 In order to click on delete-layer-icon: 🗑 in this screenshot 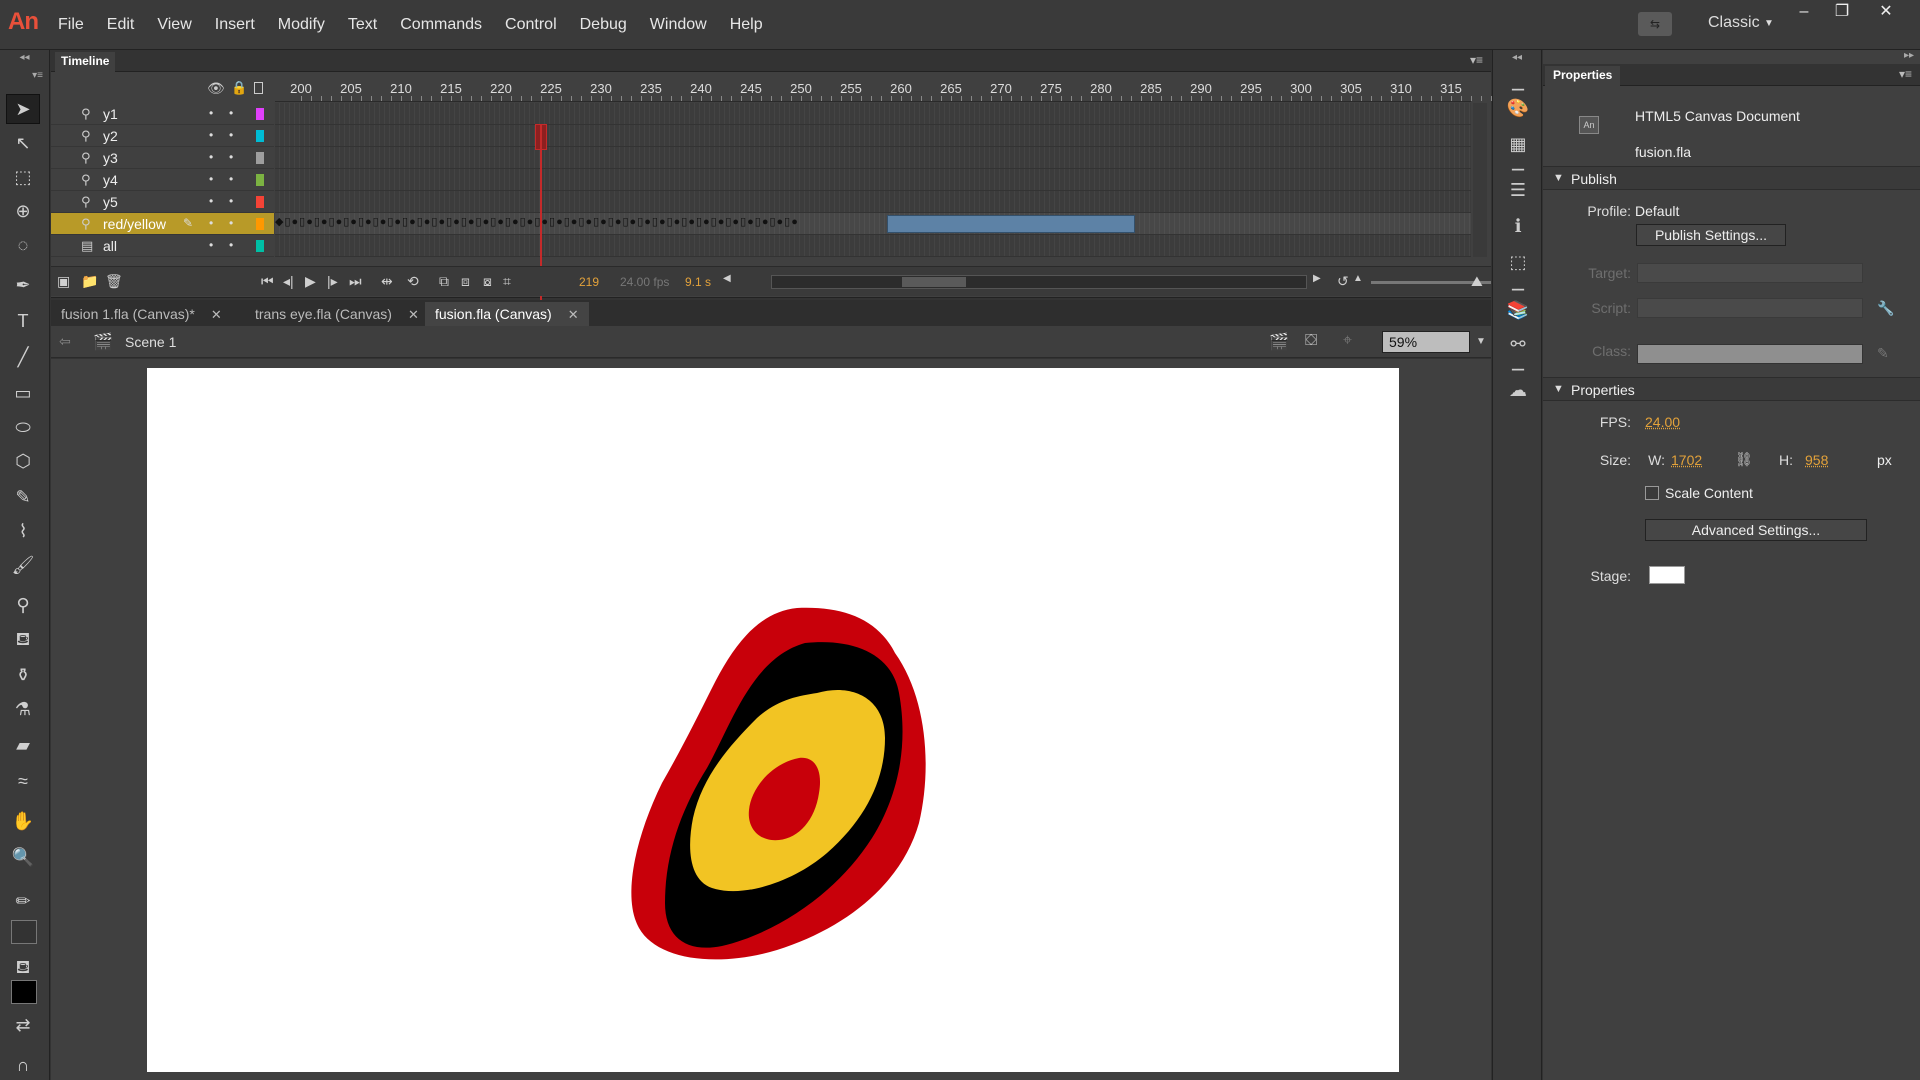, I will do `click(114, 281)`.